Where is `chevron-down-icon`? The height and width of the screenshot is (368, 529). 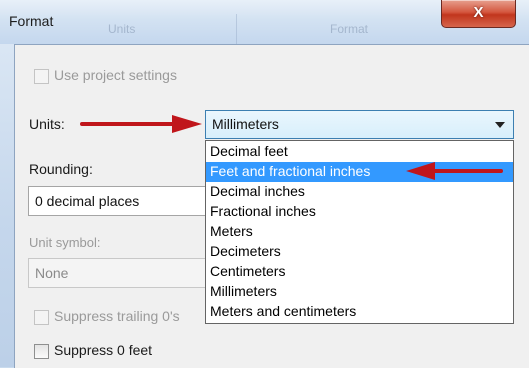 chevron-down-icon is located at coordinates (500, 125).